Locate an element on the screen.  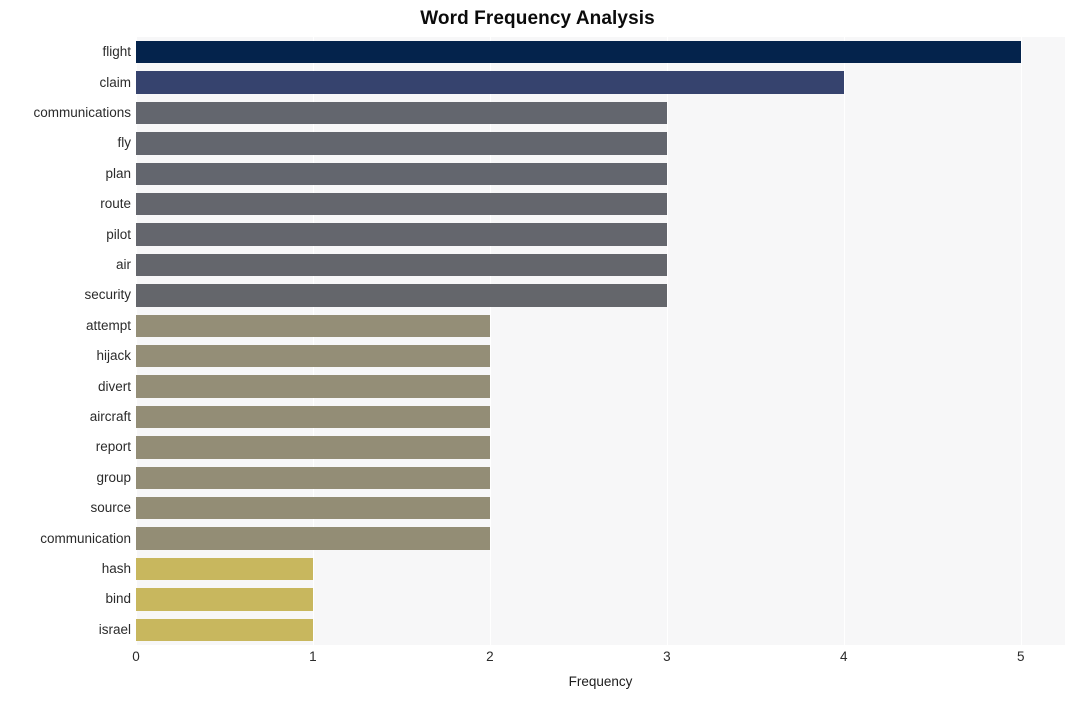
y-tick-label-bind: bind is located at coordinates (118, 599).